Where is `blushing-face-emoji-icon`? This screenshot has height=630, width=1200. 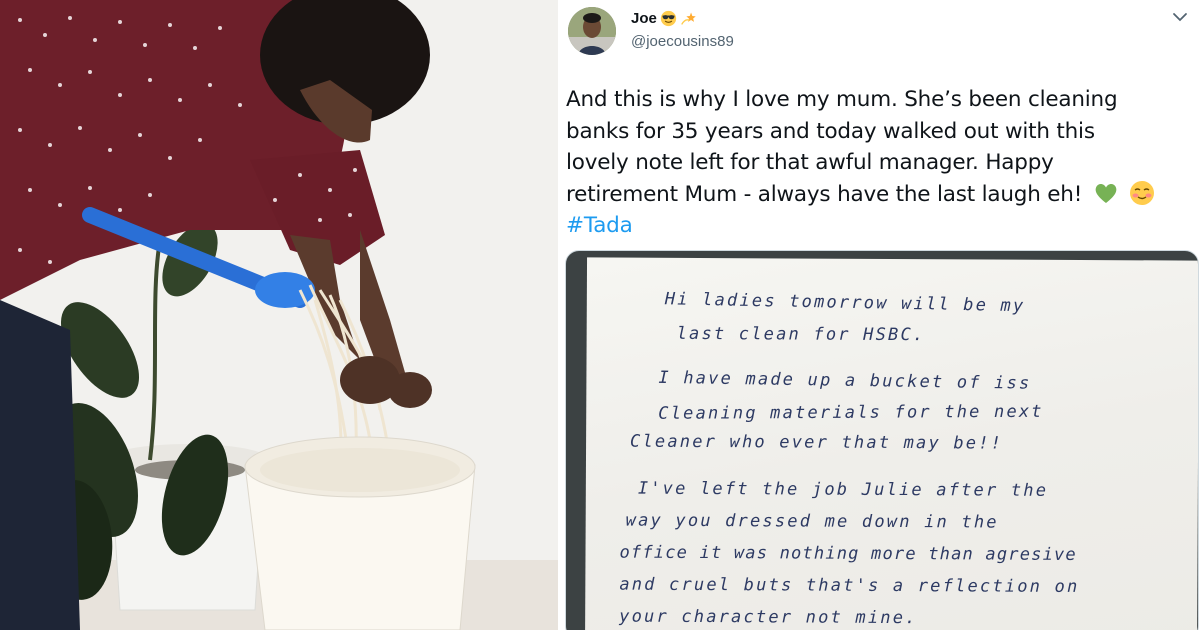 blushing-face-emoji-icon is located at coordinates (1142, 192).